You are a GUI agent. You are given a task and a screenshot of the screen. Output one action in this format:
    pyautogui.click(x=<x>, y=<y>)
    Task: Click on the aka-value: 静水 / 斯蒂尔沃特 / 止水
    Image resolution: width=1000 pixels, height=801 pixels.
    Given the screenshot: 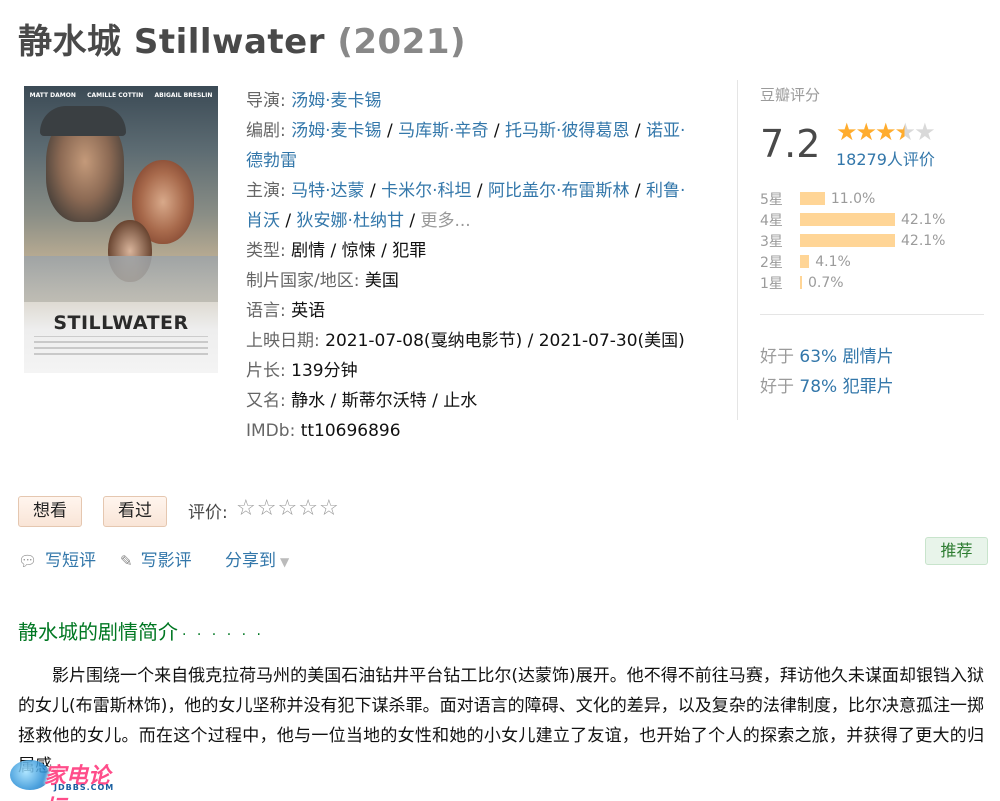 What is the action you would take?
    pyautogui.click(x=384, y=401)
    